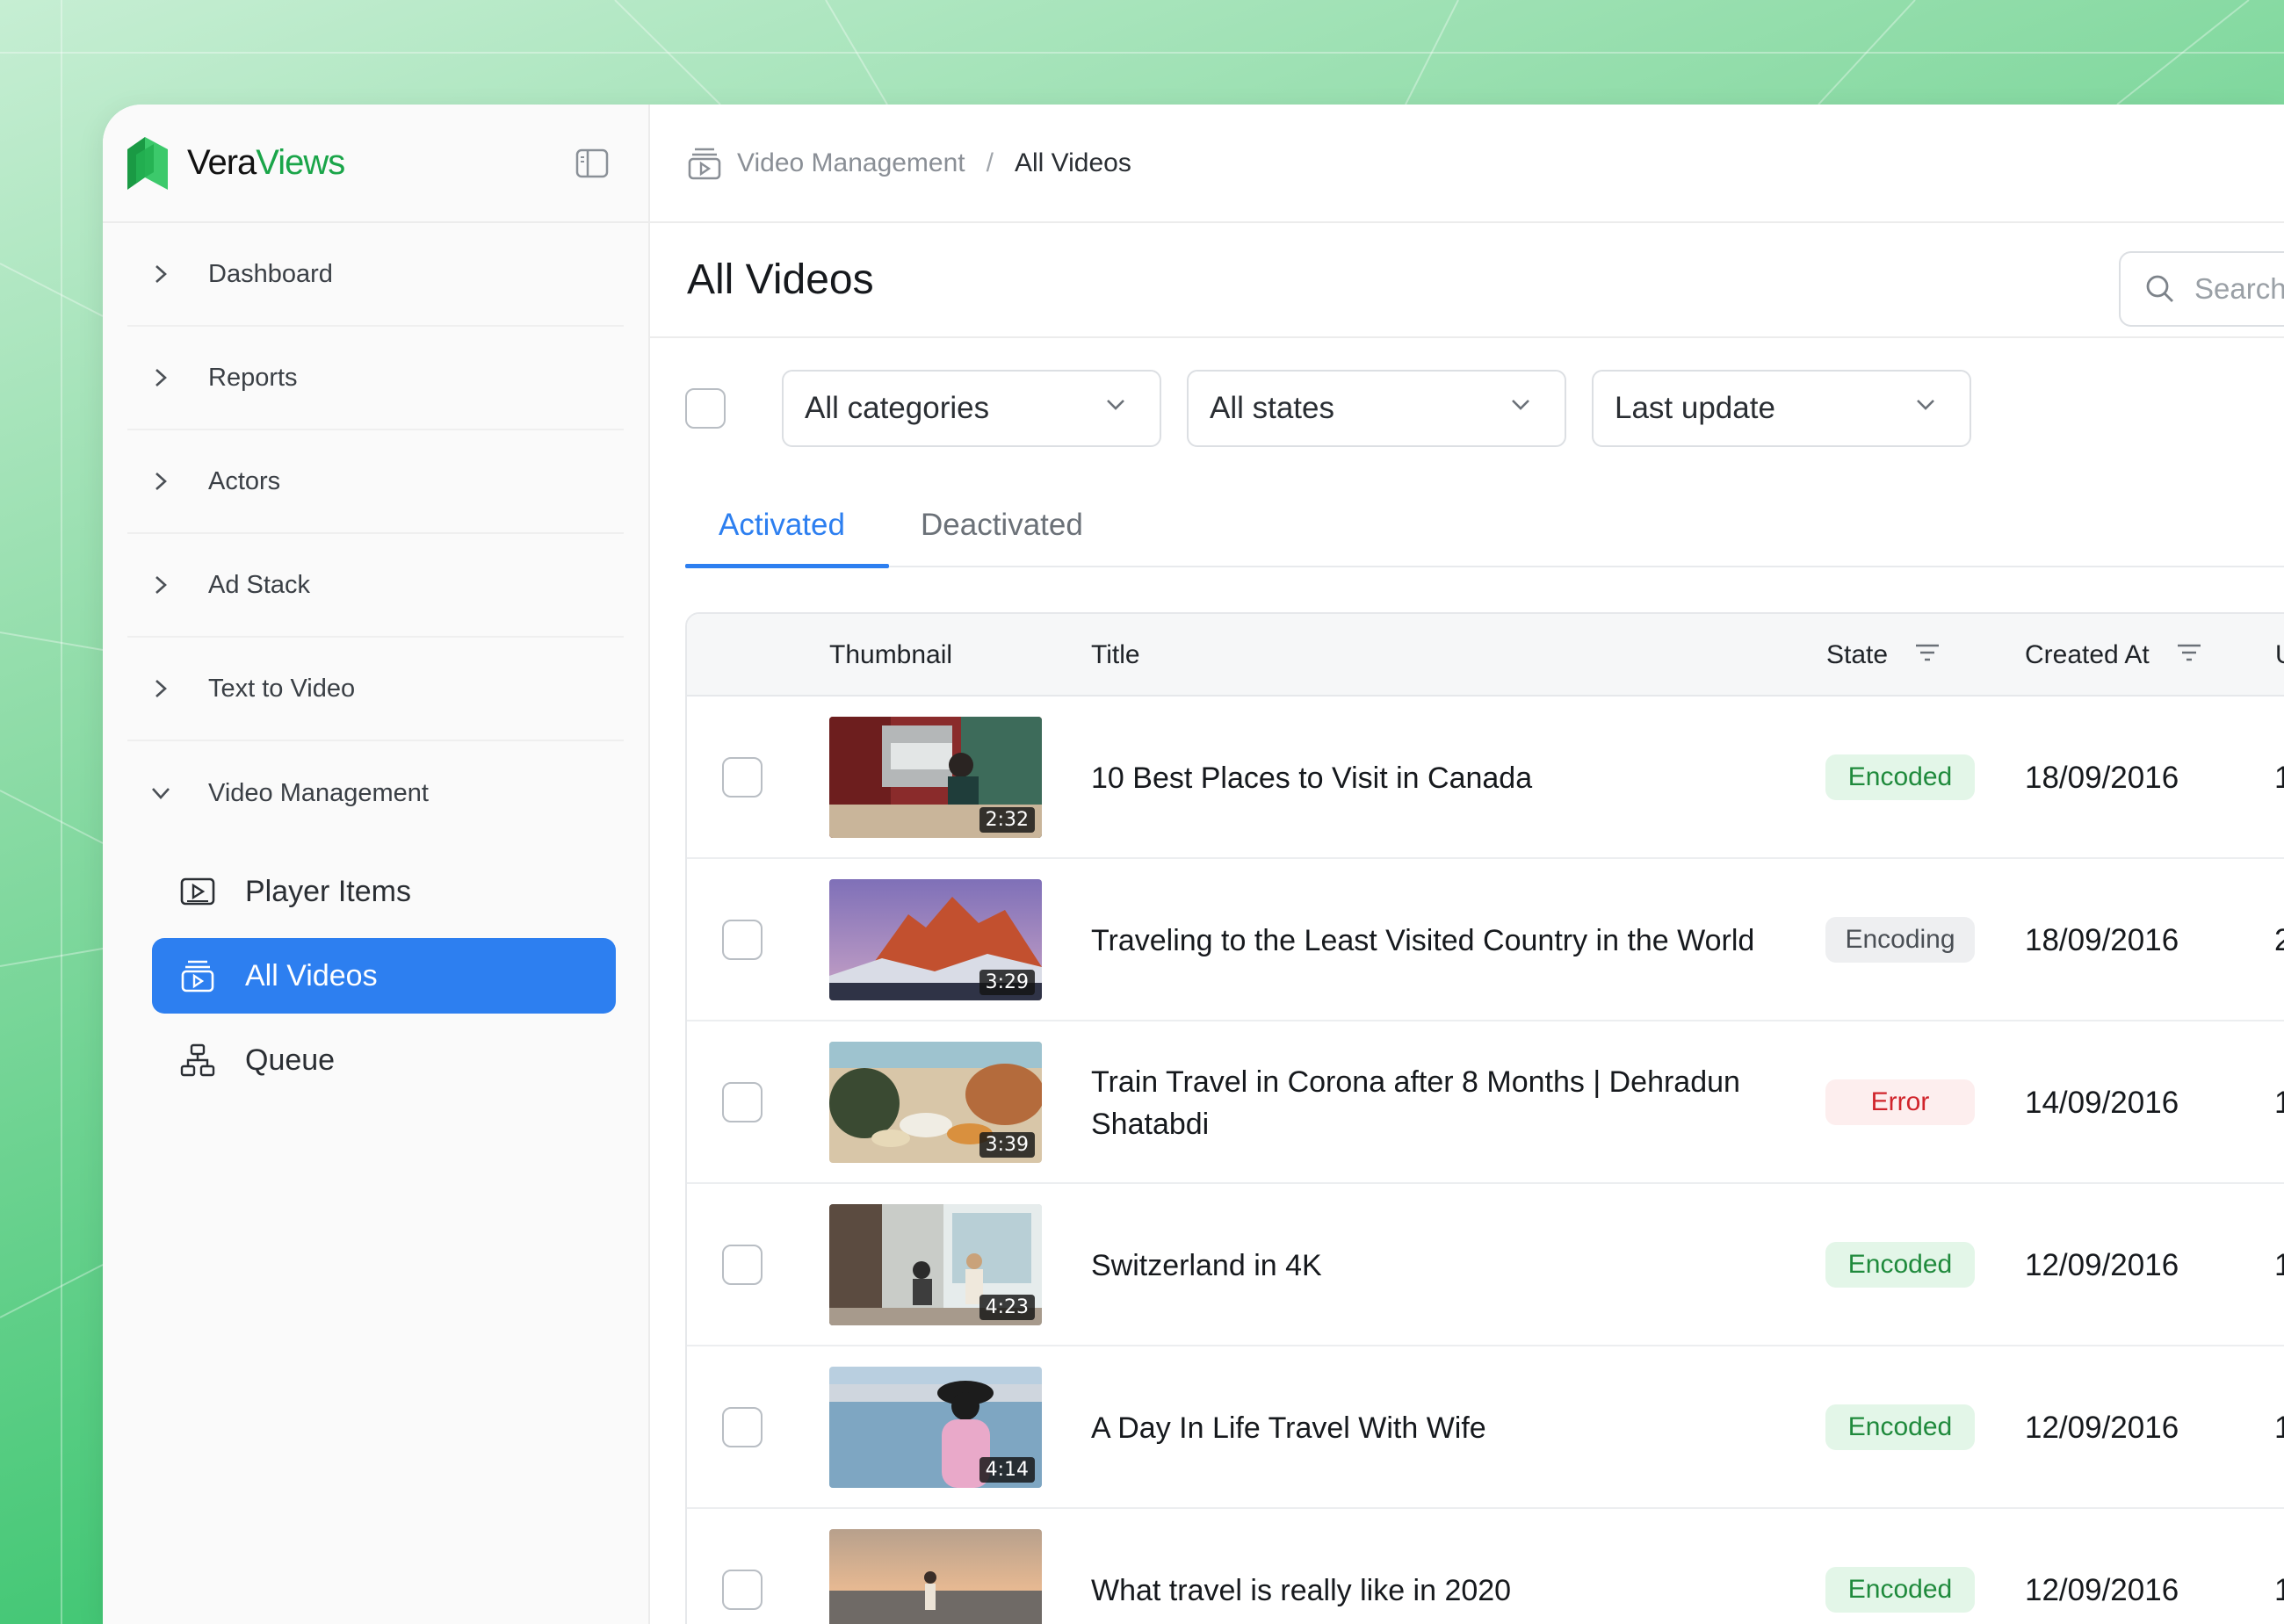 The image size is (2284, 1624). I want to click on sidebar-item-video-management: Video Management, so click(375, 793).